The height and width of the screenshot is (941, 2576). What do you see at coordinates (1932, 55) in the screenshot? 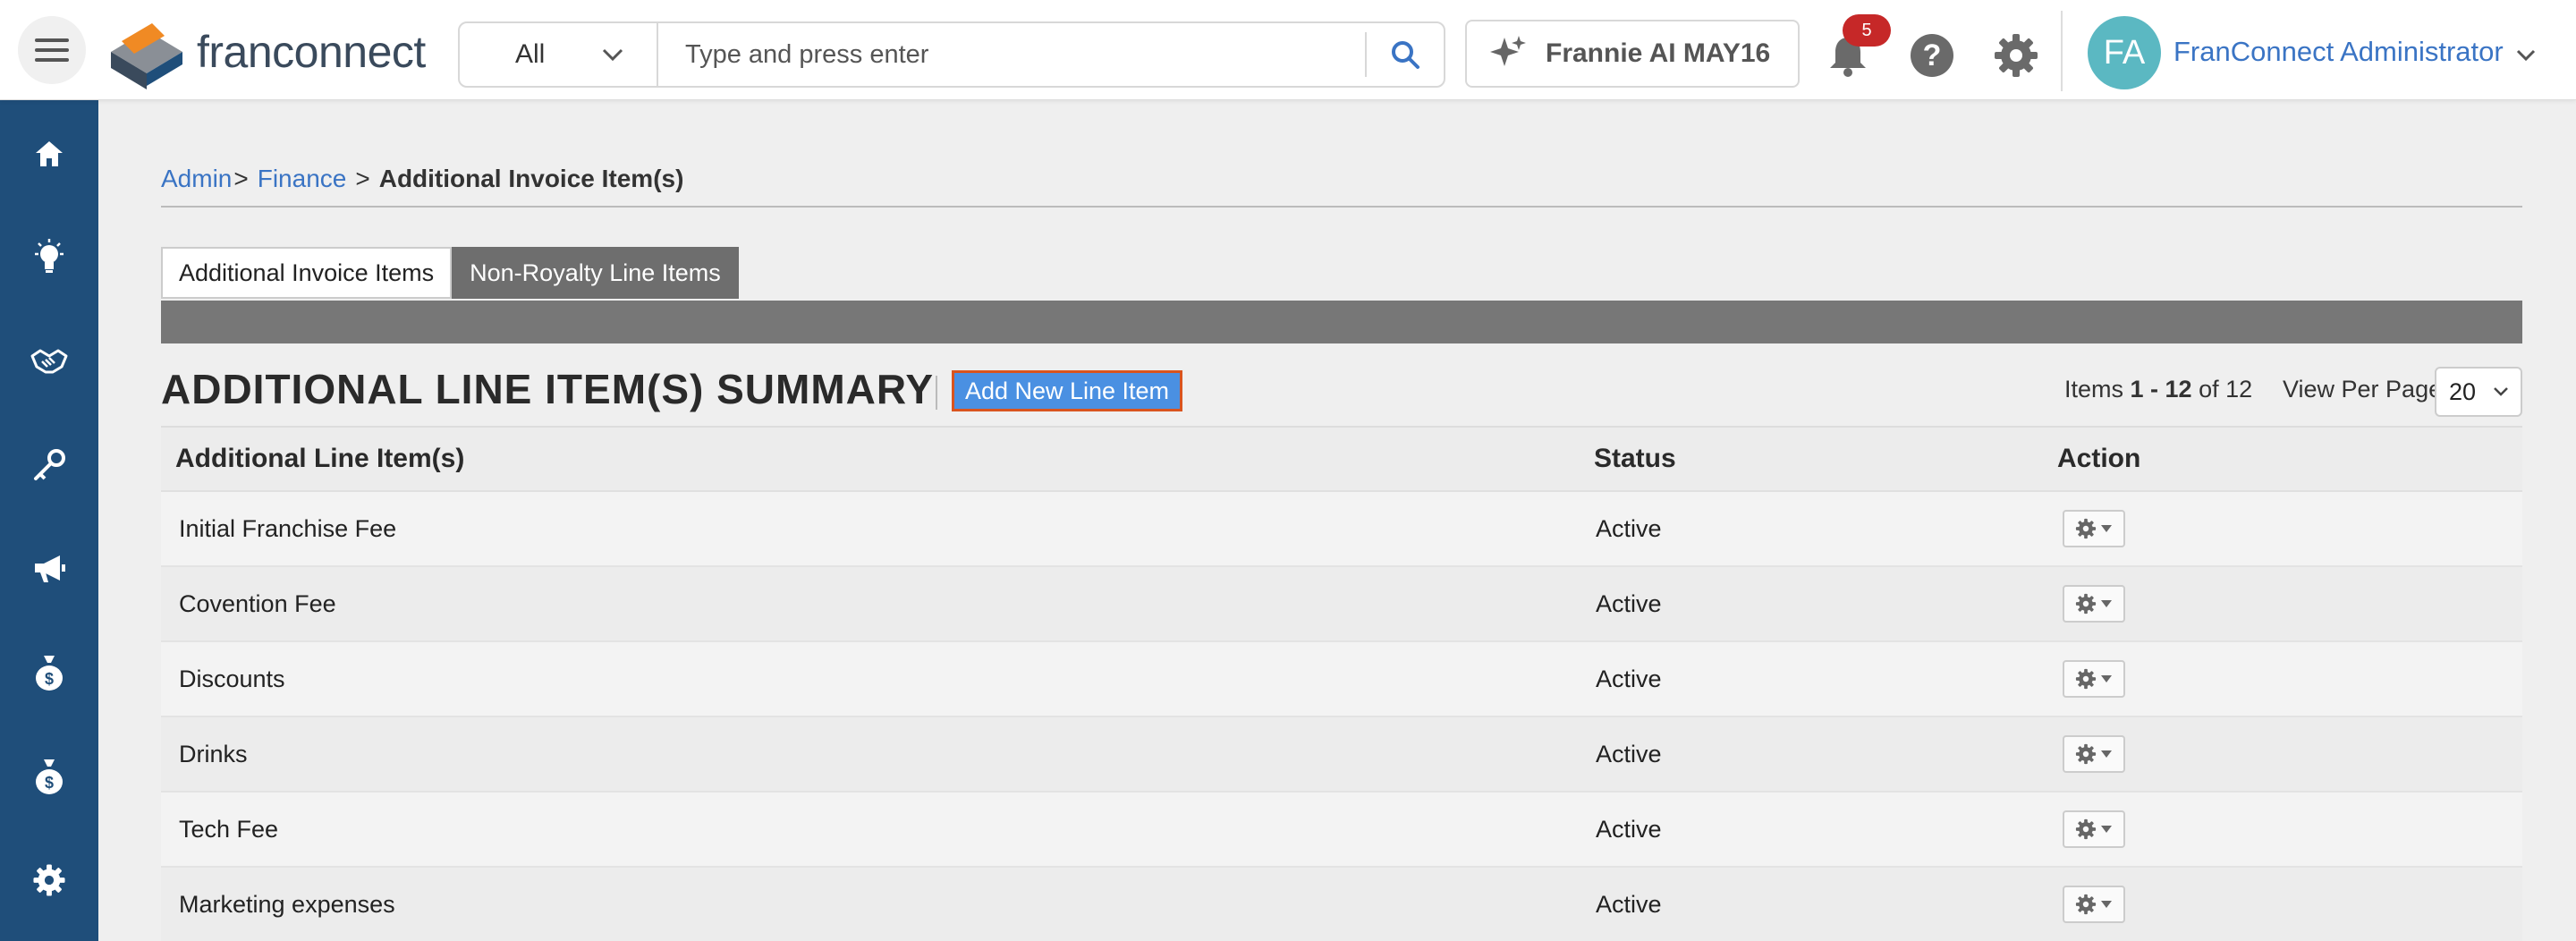
I see `help-icon: ?` at bounding box center [1932, 55].